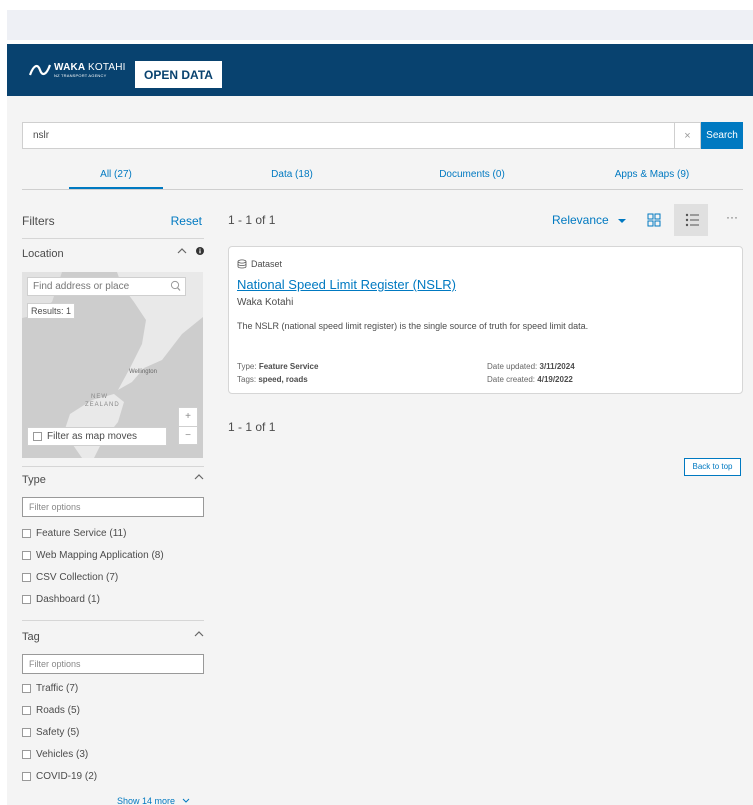 This screenshot has height=805, width=753. What do you see at coordinates (31, 637) in the screenshot?
I see `tag-title: Tag` at bounding box center [31, 637].